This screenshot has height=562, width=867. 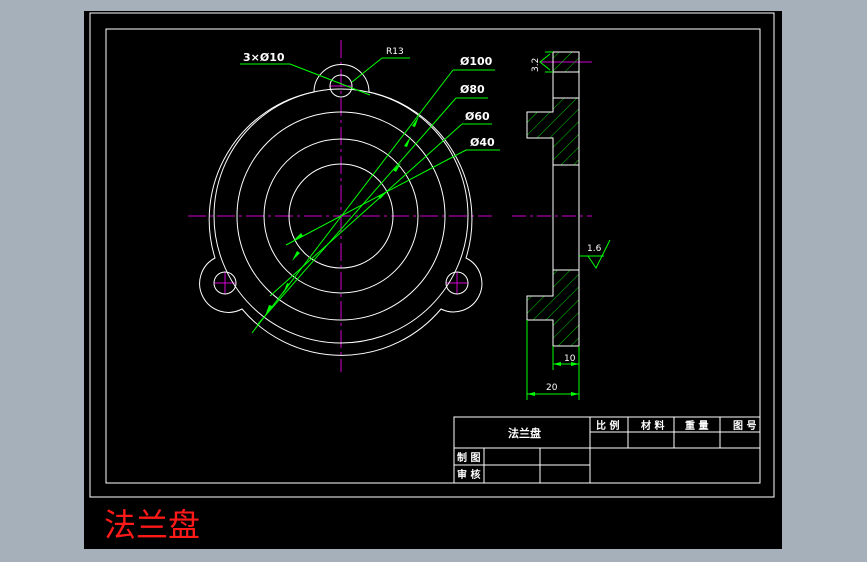 I want to click on title-weight-label: 重 量, so click(x=696, y=425).